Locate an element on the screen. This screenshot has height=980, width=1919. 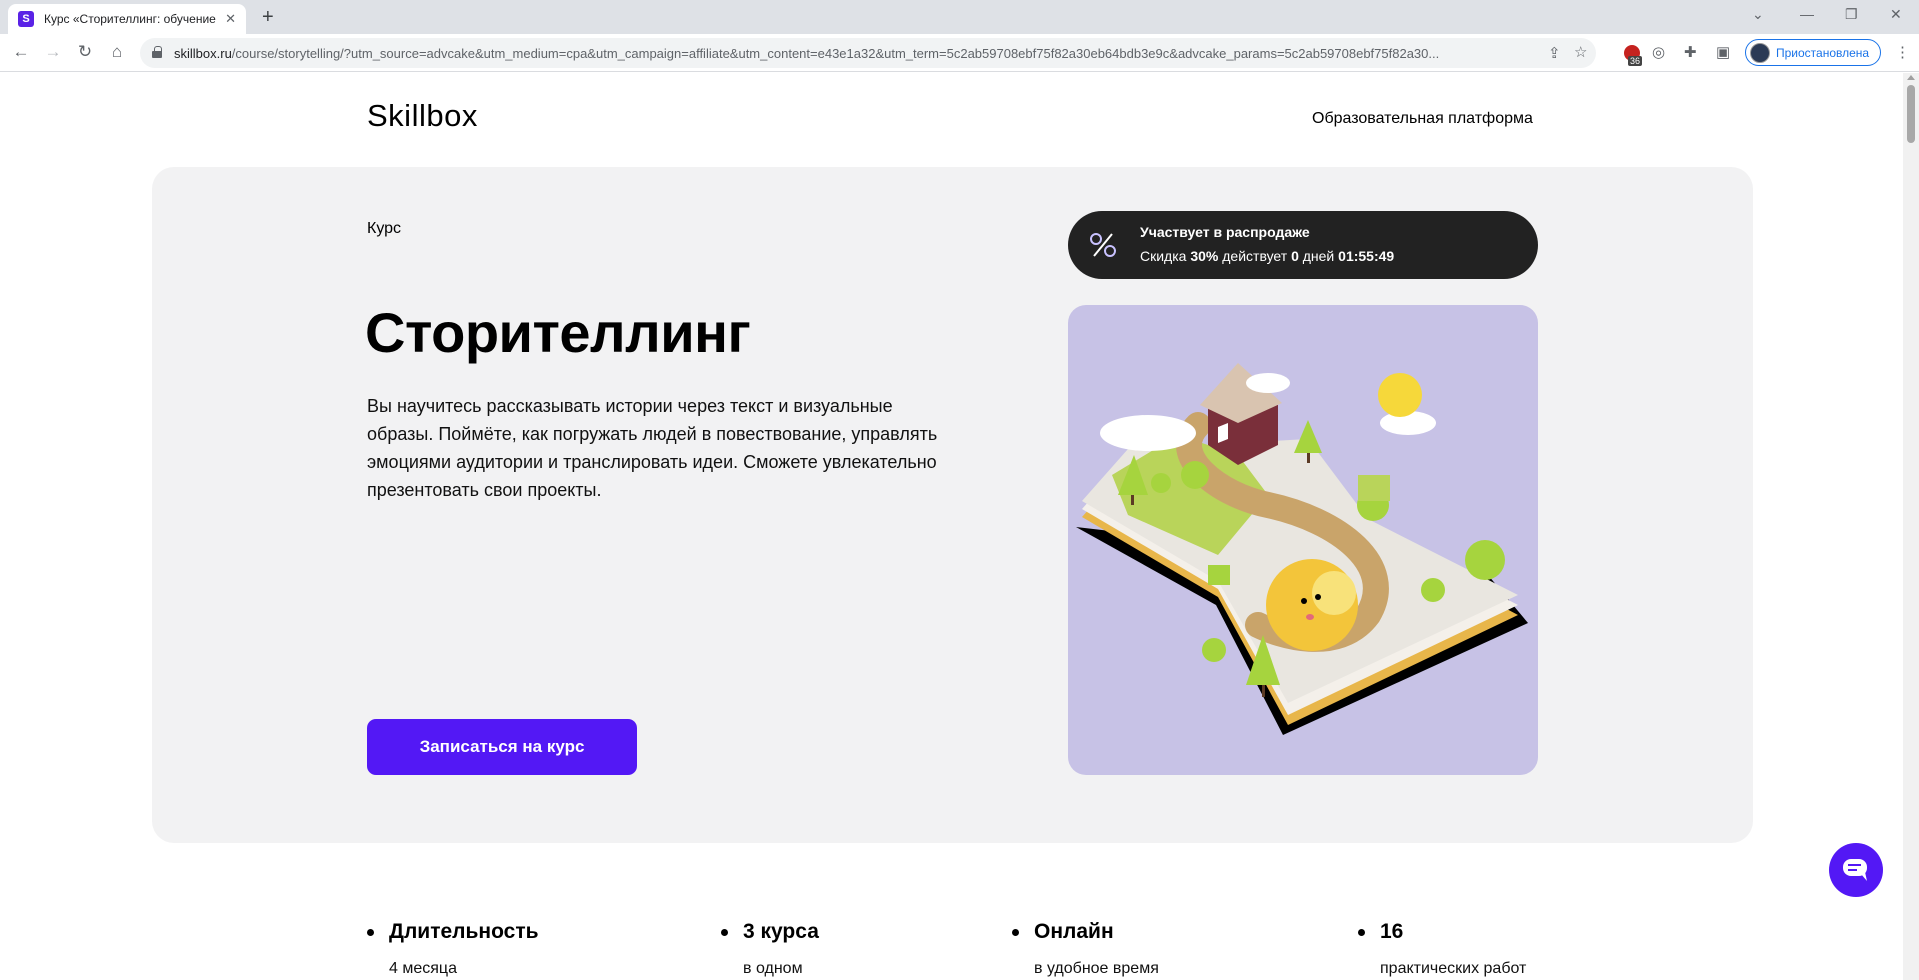
page-scrollbar is located at coordinates (1911, 526).